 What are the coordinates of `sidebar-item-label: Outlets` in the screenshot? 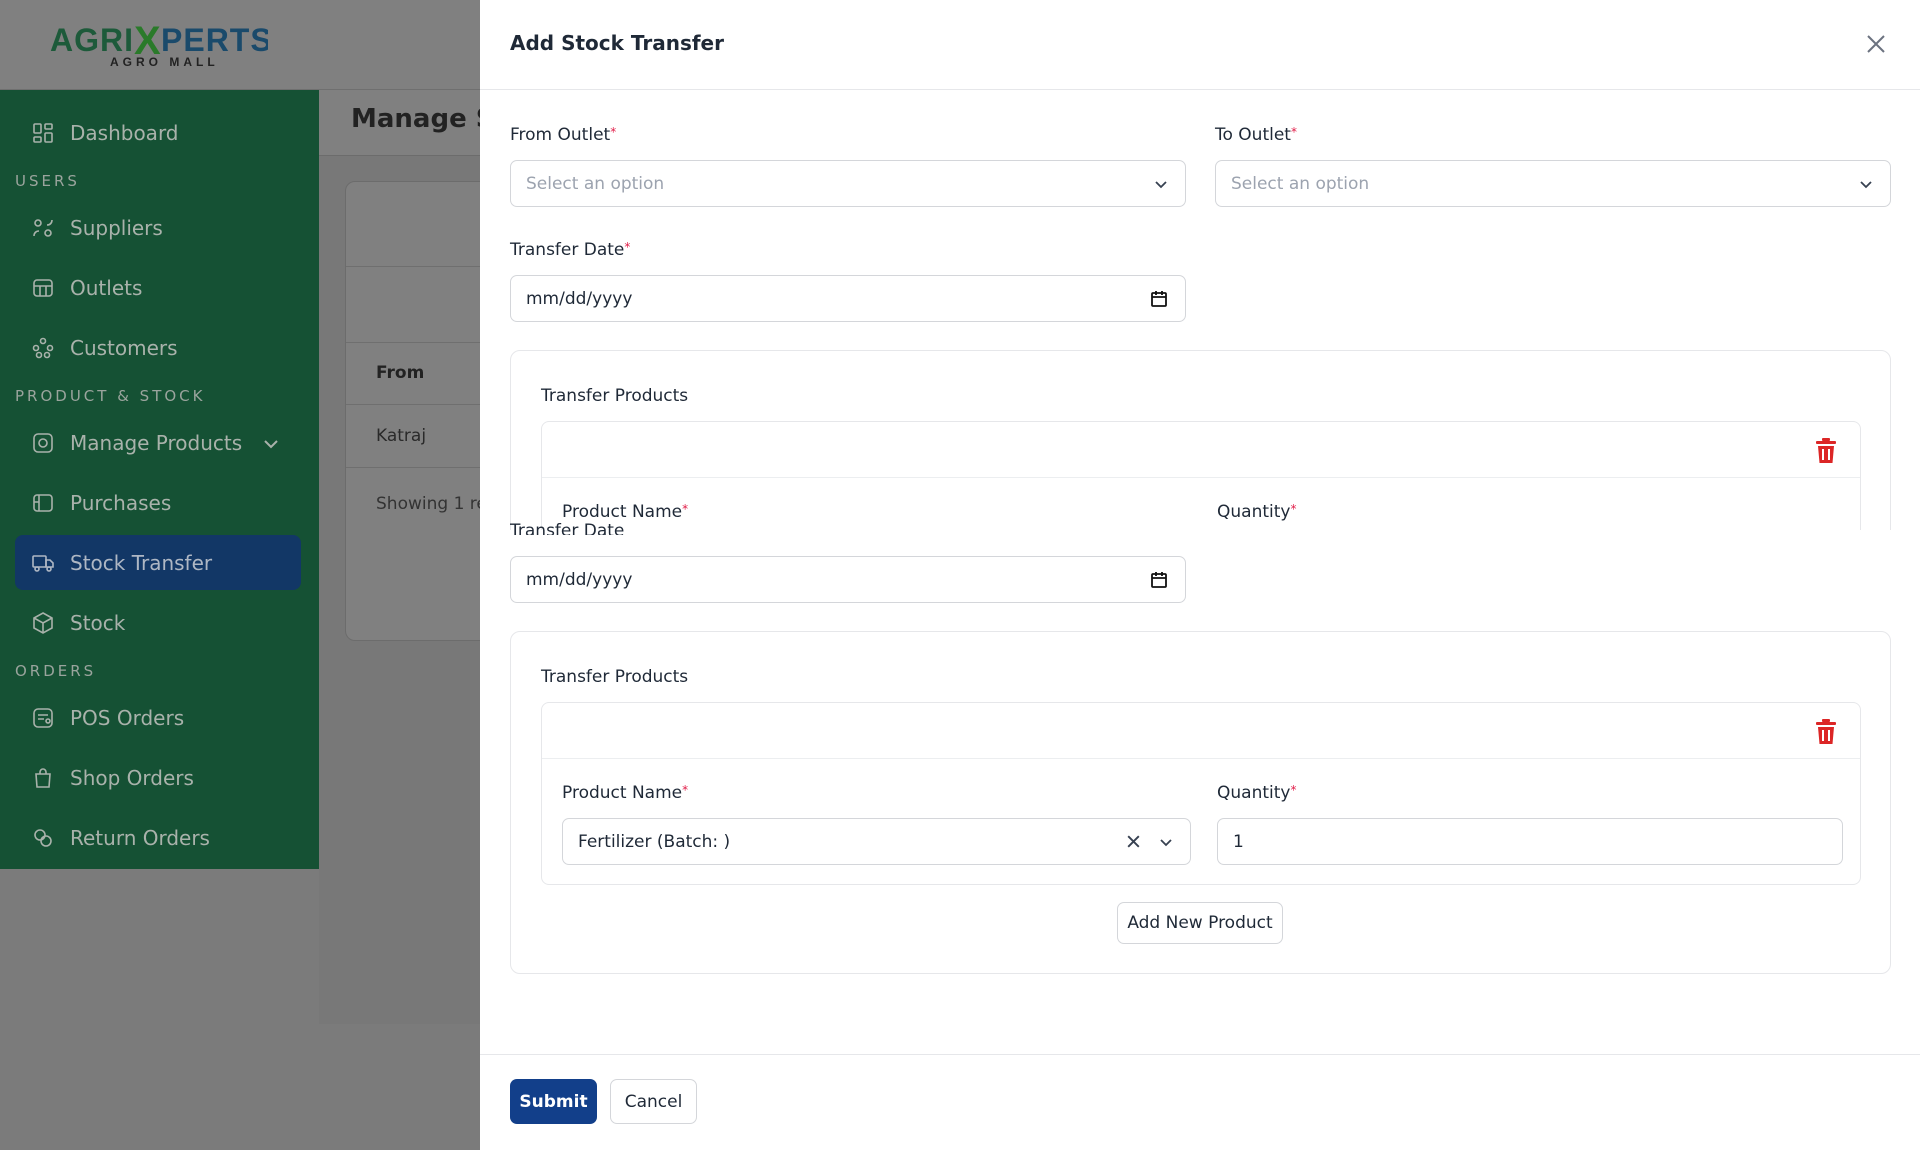 It's located at (106, 287).